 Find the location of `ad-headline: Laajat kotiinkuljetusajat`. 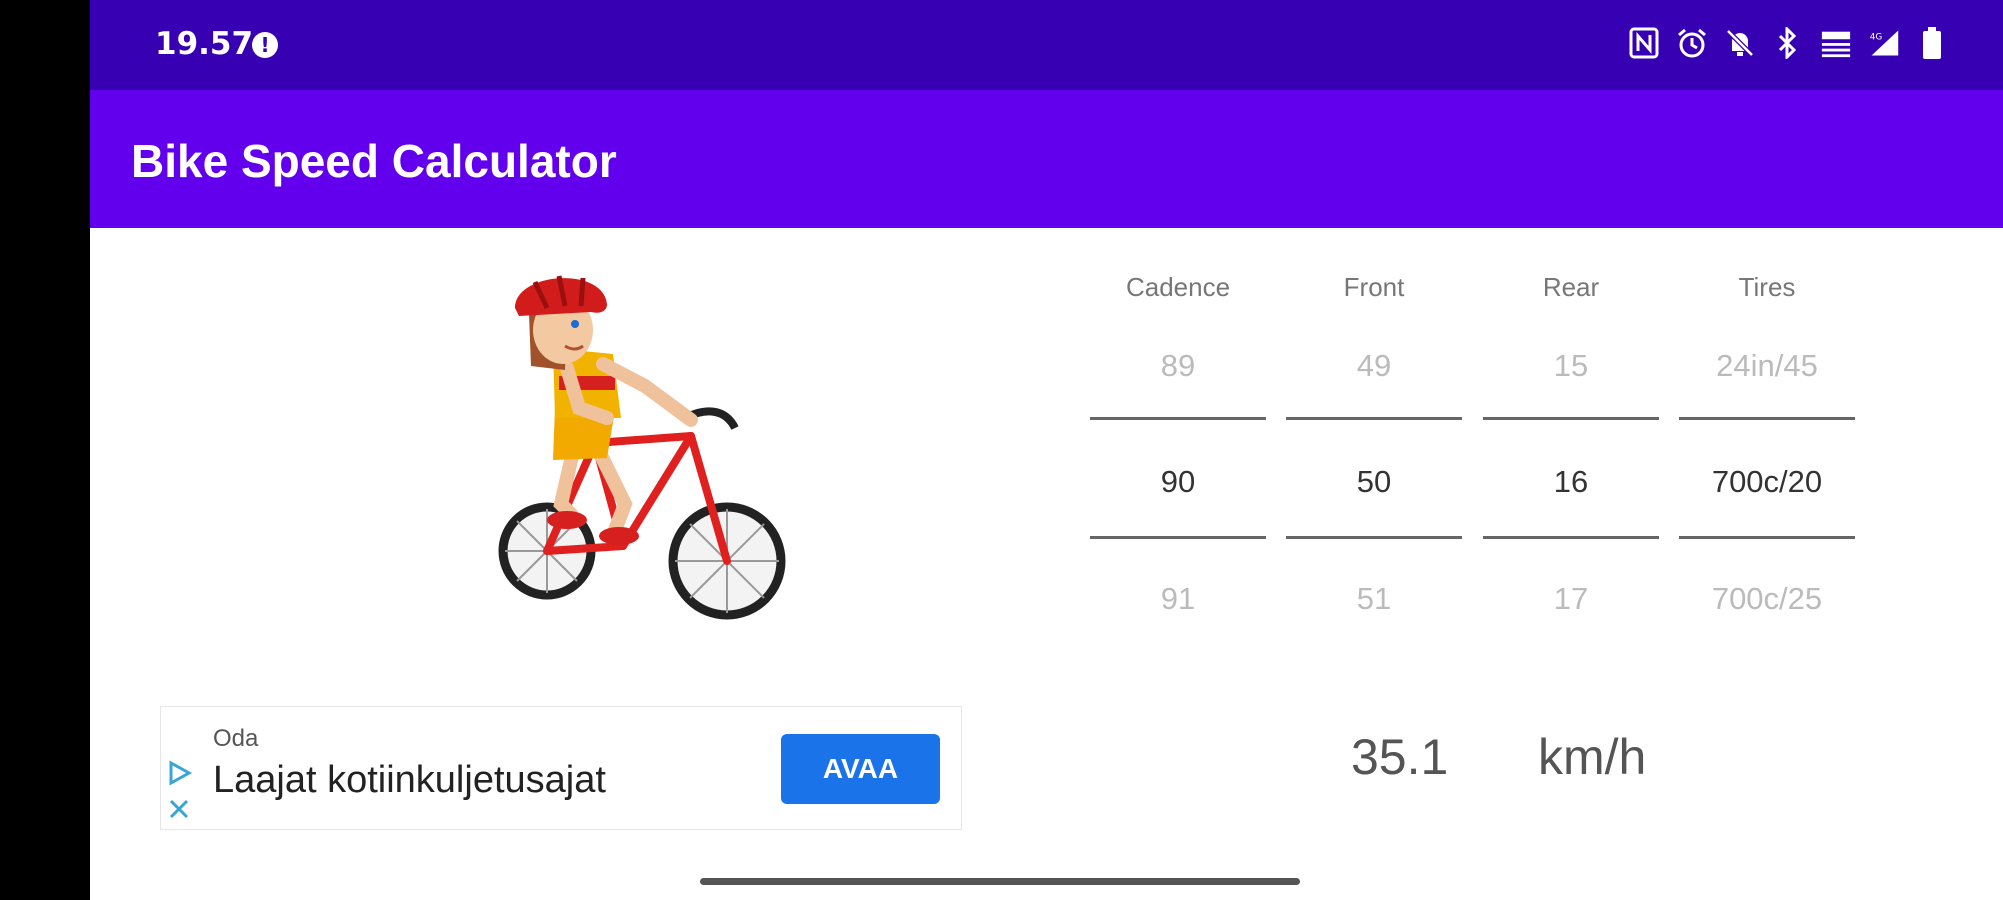

ad-headline: Laajat kotiinkuljetusajat is located at coordinates (409, 780).